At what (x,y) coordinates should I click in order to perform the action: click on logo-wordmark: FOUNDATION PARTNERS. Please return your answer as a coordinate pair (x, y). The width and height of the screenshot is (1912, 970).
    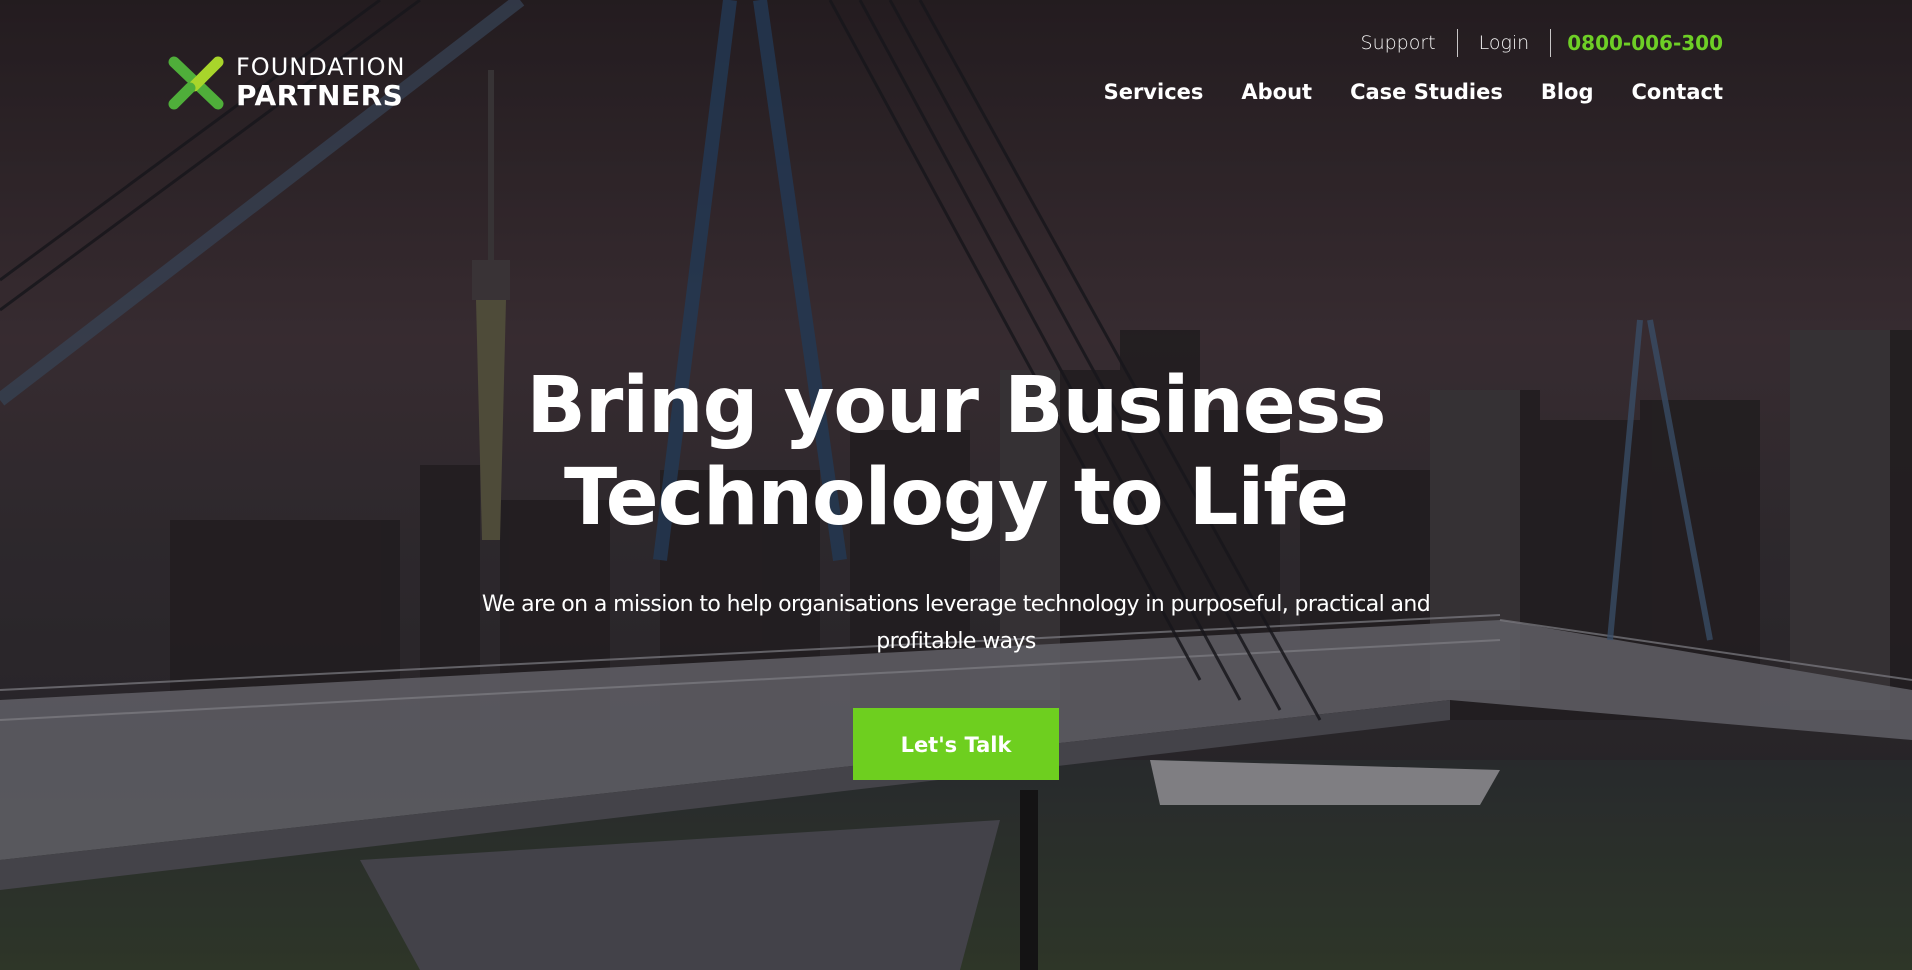
    Looking at the image, I should click on (320, 82).